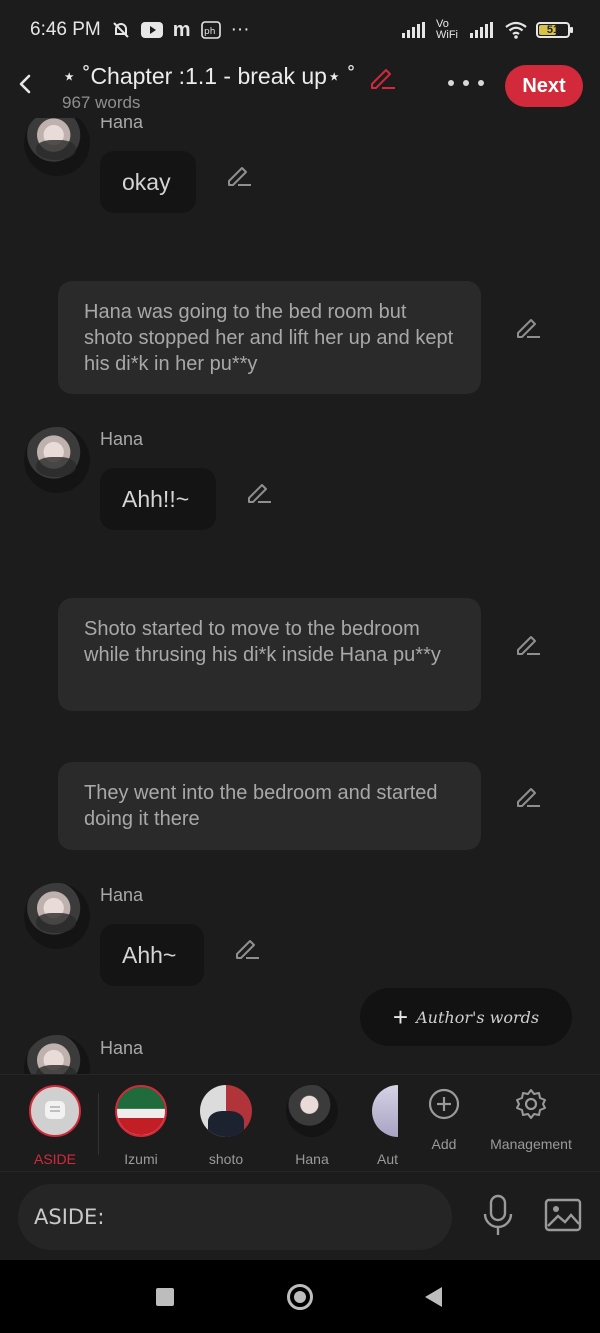 The height and width of the screenshot is (1333, 600). What do you see at coordinates (433, 1297) in the screenshot?
I see `back-triangle-icon` at bounding box center [433, 1297].